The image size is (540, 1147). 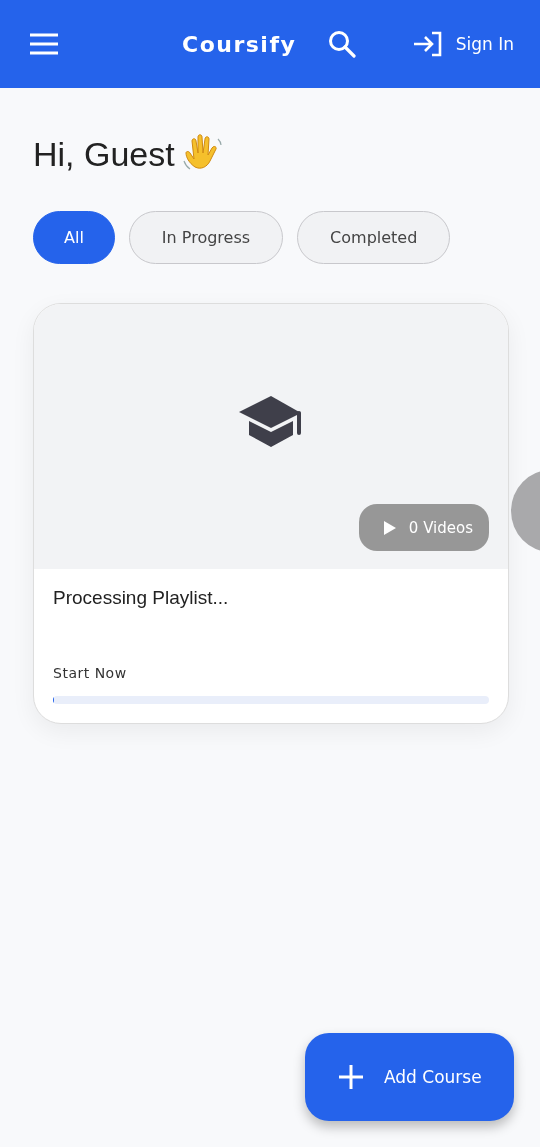 I want to click on filter-tab: All, so click(x=74, y=237).